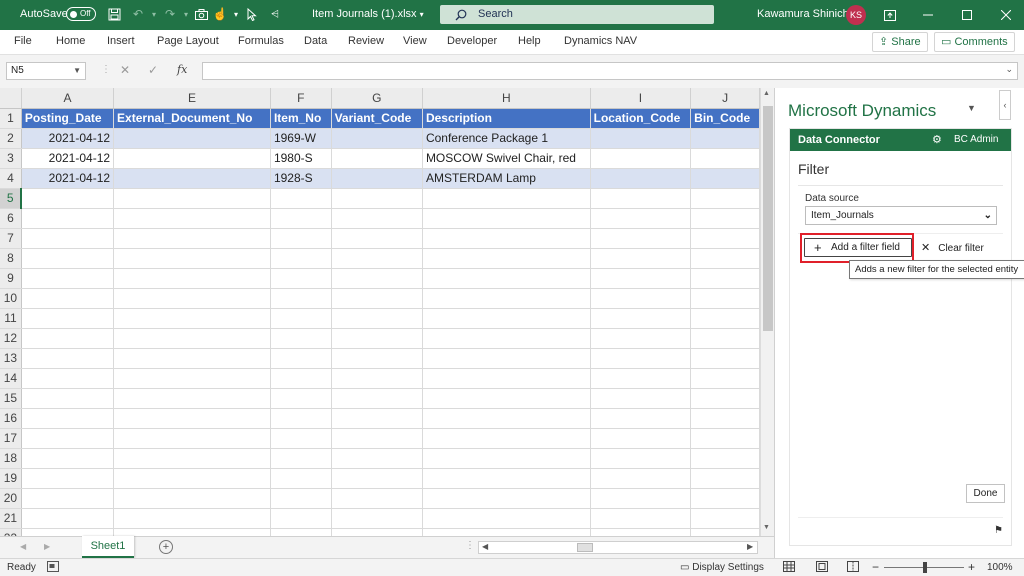 Image resolution: width=1024 pixels, height=576 pixels. Describe the element at coordinates (766, 527) in the screenshot. I see `scroll-down-icon: ▼` at that location.